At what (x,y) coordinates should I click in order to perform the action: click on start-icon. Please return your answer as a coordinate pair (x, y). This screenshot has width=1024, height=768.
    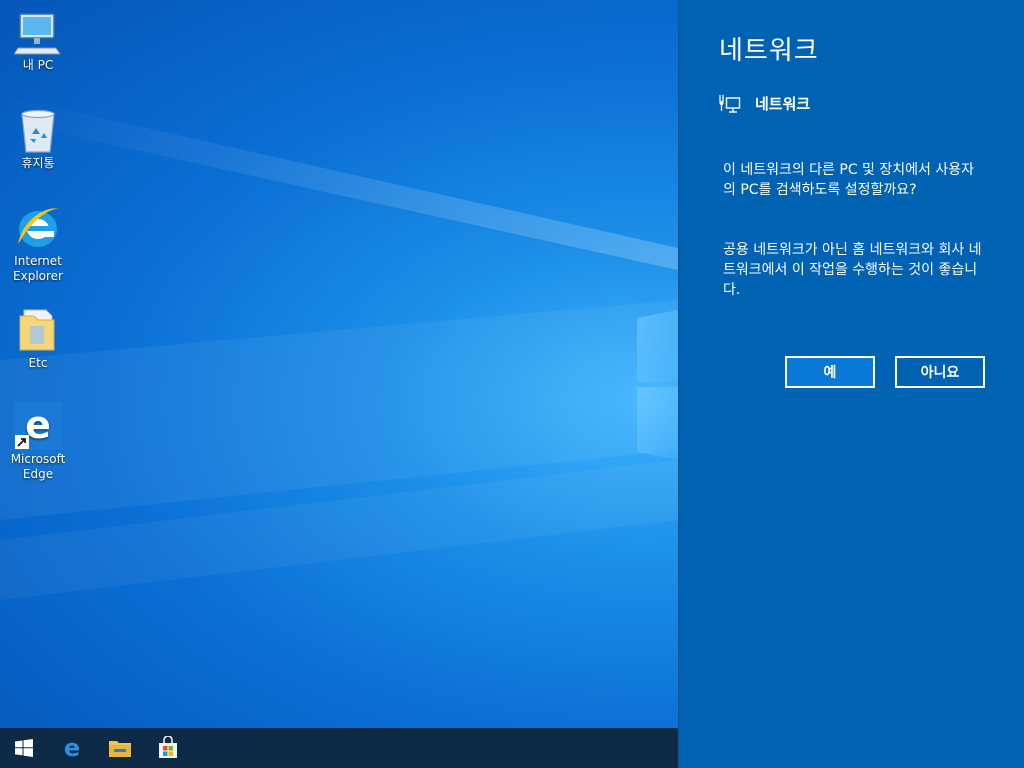
    Looking at the image, I should click on (24, 748).